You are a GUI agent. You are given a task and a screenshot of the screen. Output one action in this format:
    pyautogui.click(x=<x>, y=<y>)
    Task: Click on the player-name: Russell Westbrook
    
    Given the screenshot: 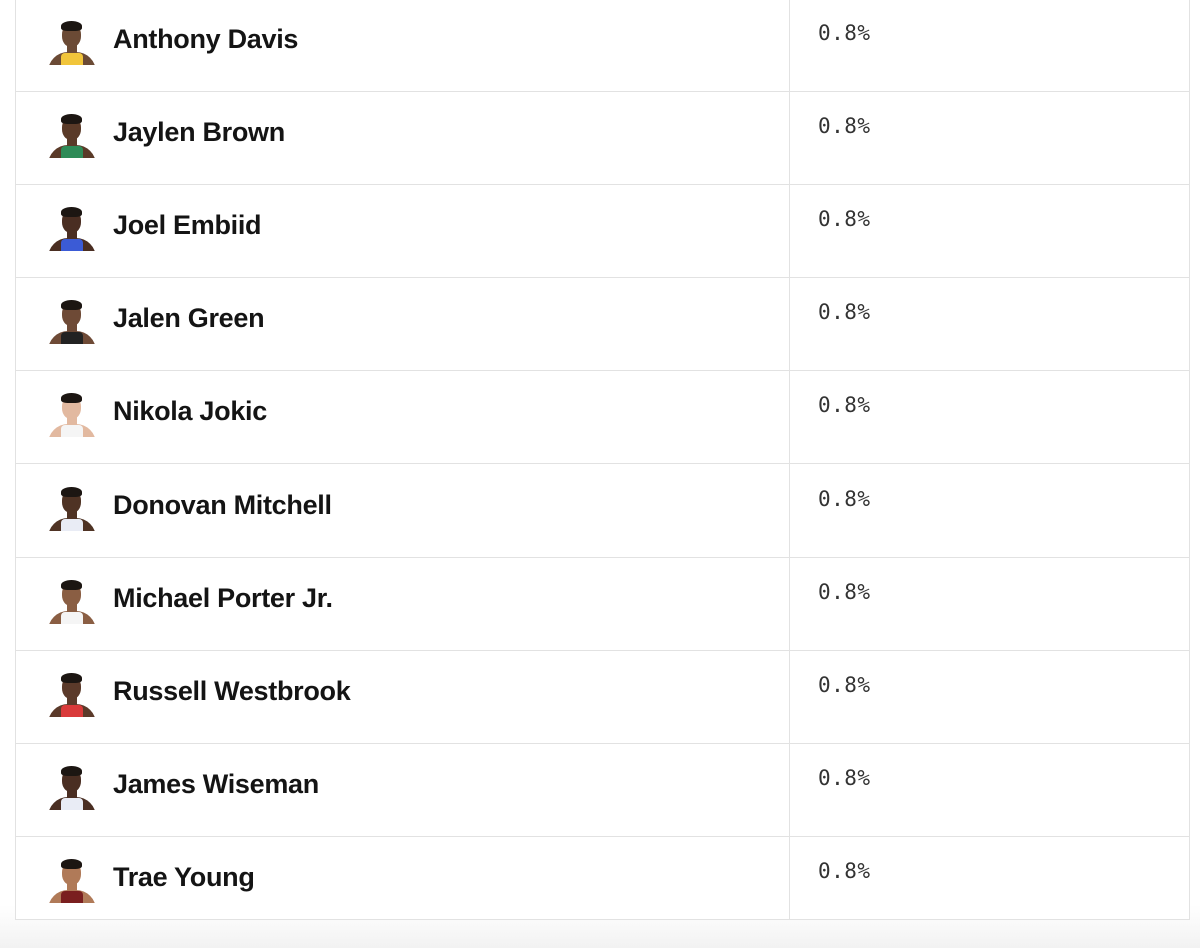 What is the action you would take?
    pyautogui.click(x=232, y=691)
    